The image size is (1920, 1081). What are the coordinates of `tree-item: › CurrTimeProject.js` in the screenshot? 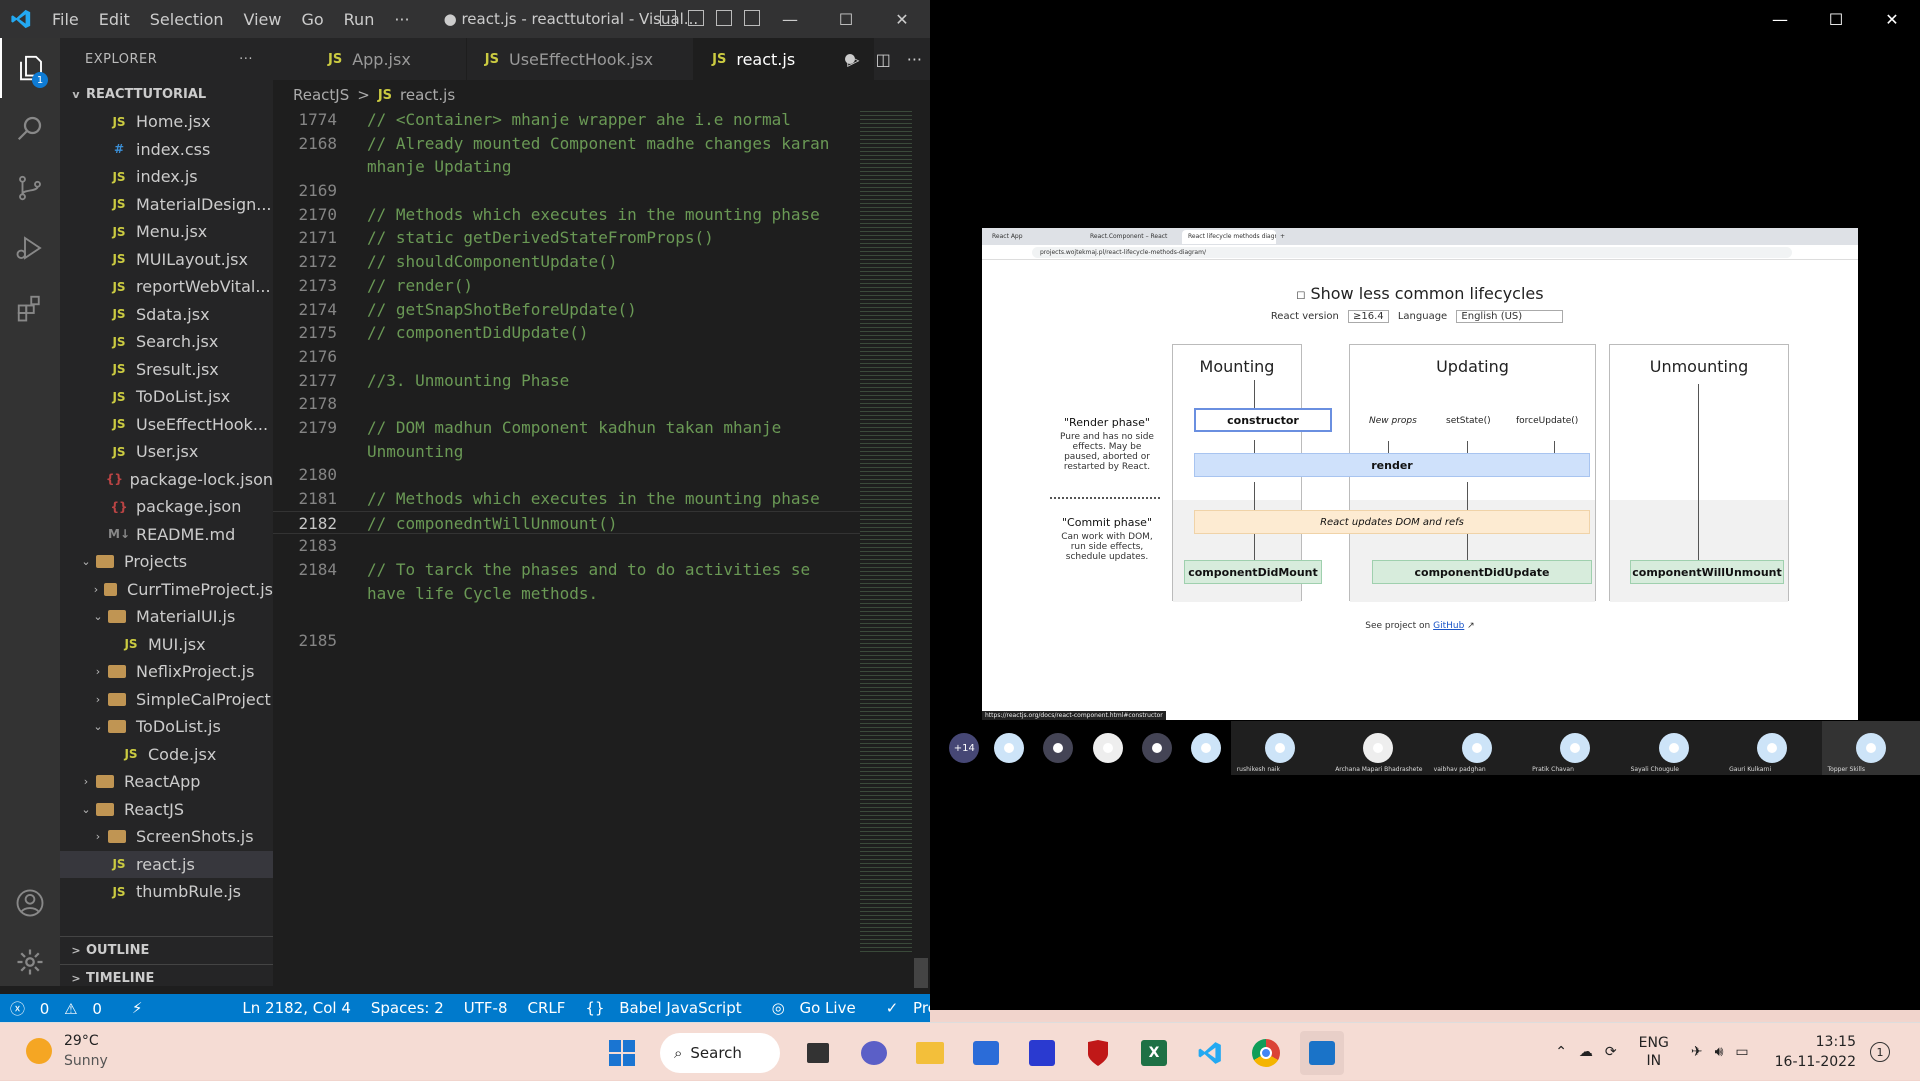 It's located at (166, 590).